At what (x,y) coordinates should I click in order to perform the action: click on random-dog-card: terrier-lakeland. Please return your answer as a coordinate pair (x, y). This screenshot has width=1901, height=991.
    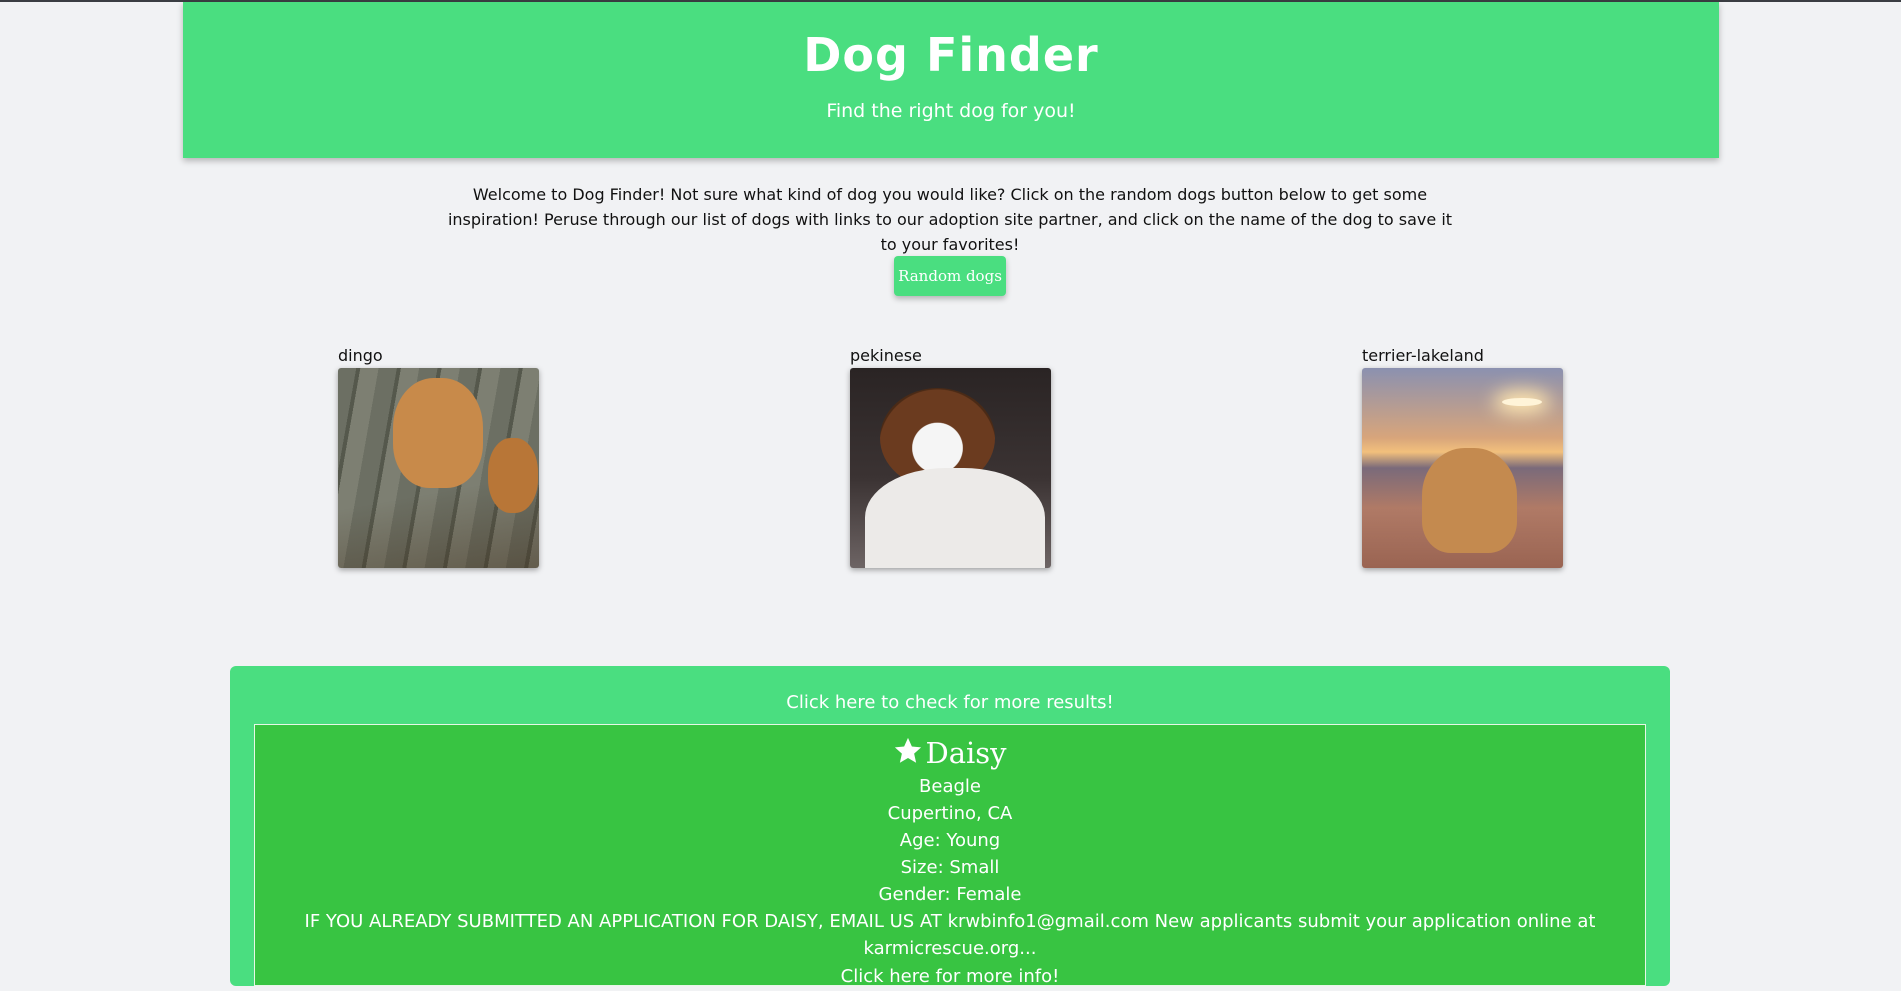
    Looking at the image, I should click on (1472, 456).